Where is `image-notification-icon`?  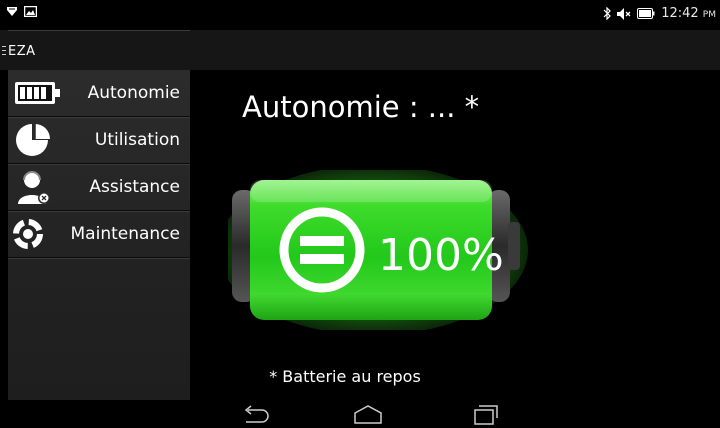
image-notification-icon is located at coordinates (30, 11).